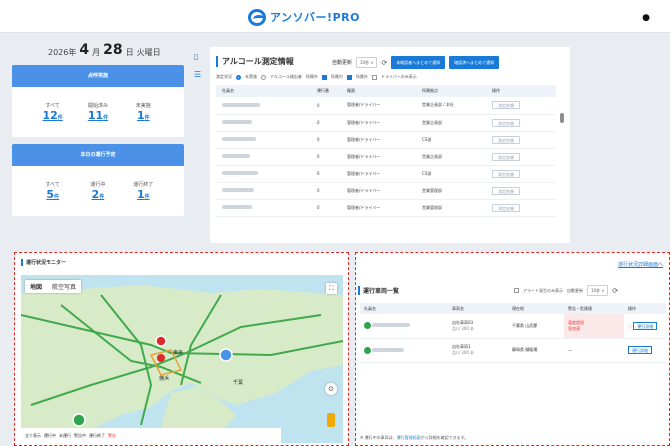 This screenshot has height=446, width=670. Describe the element at coordinates (65, 436) in the screenshot. I see `legend-not-running: 未運行` at that location.